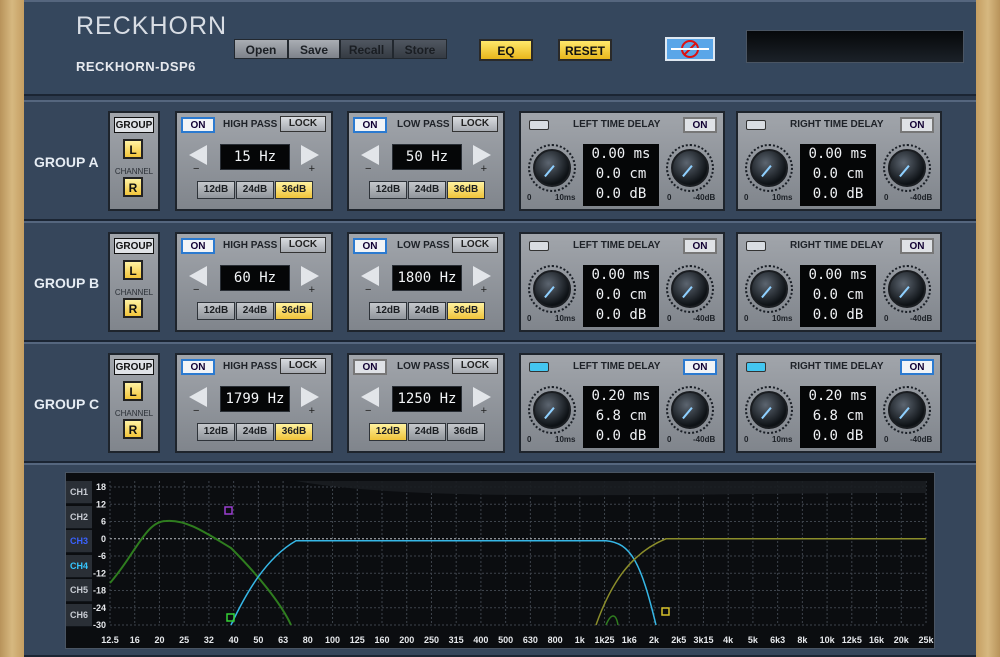 Image resolution: width=1000 pixels, height=657 pixels. I want to click on store-button: Store, so click(420, 49).